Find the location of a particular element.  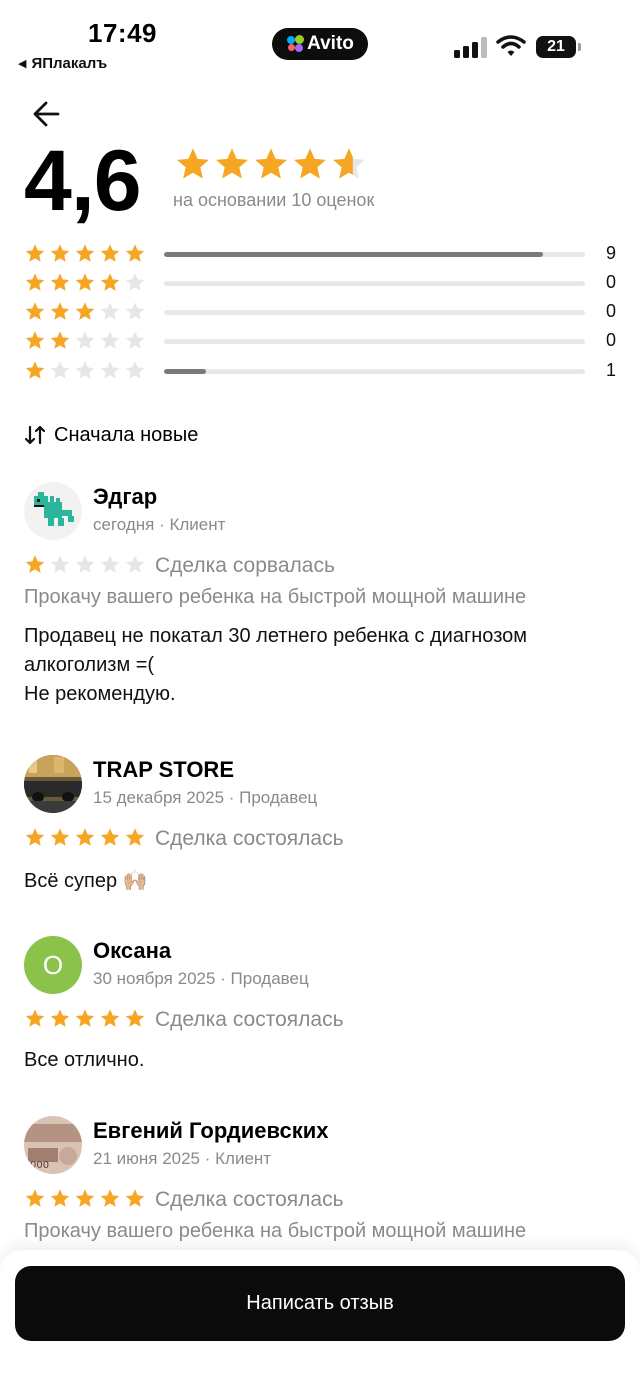

sort-button: Сначала новые is located at coordinates (111, 435).